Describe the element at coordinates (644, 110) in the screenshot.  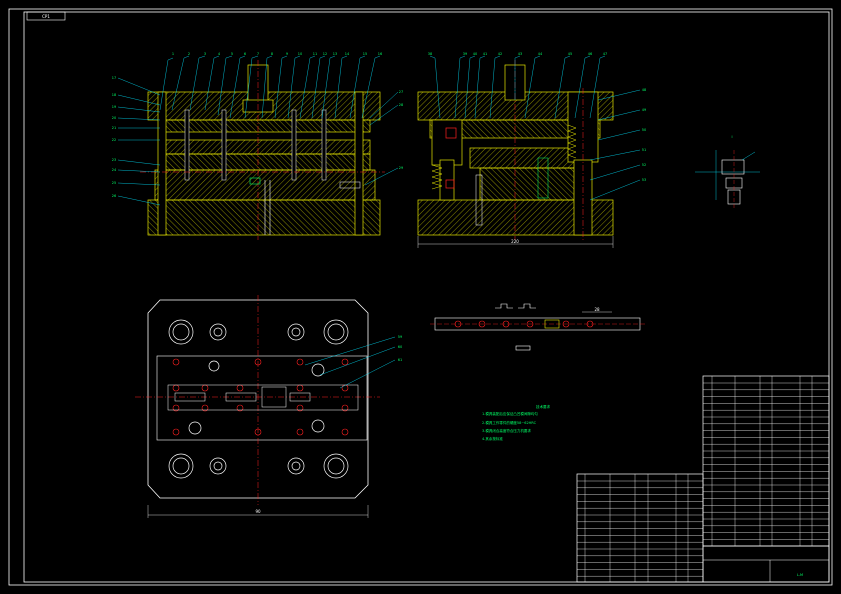
I see `part-balloon-label: 49` at that location.